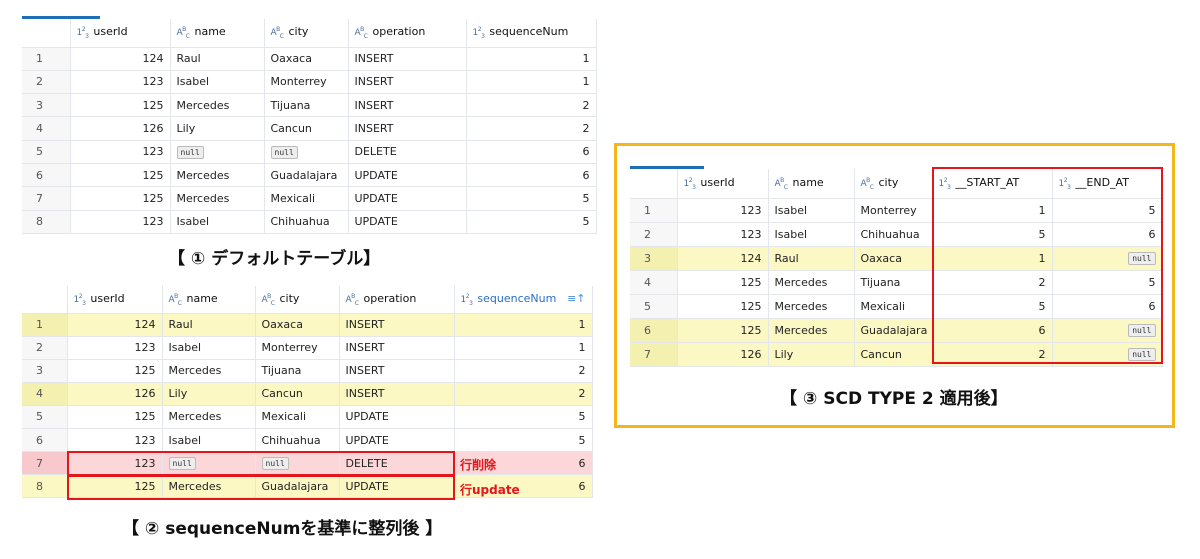 The image size is (1200, 559). I want to click on caption-default-table: 【 ① デフォルトテーブル】, so click(274, 259).